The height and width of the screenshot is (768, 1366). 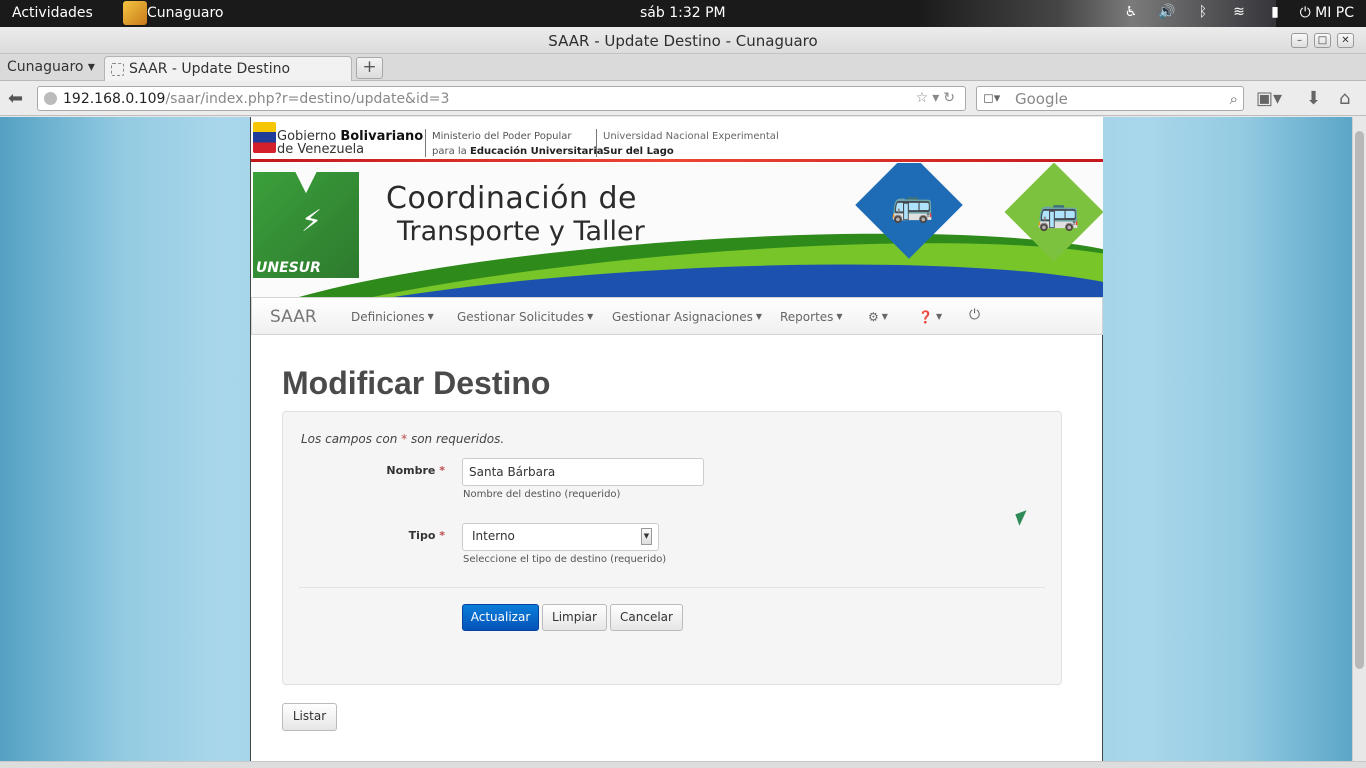 What do you see at coordinates (951, 98) in the screenshot?
I see `reload-icon: ↻` at bounding box center [951, 98].